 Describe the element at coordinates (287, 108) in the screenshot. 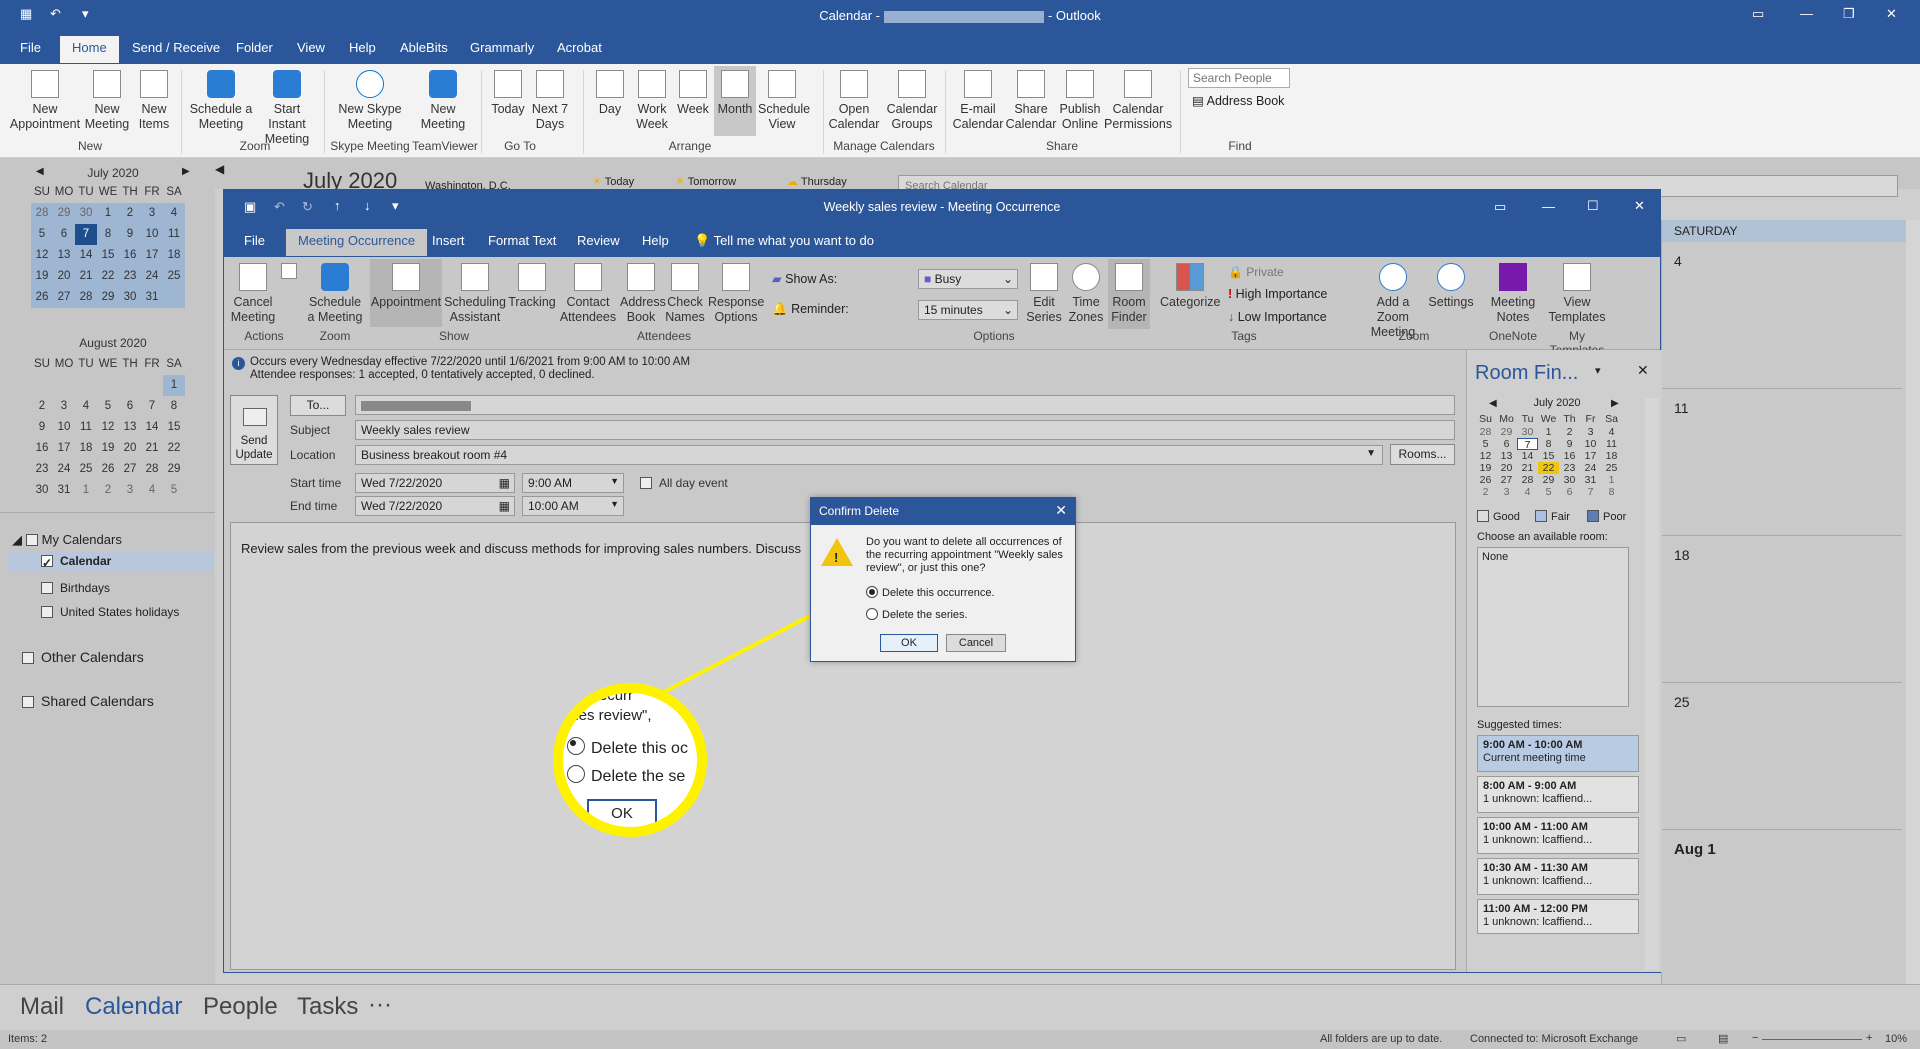

I see `start-instant-meeting-button: Start Instant Meeting` at that location.